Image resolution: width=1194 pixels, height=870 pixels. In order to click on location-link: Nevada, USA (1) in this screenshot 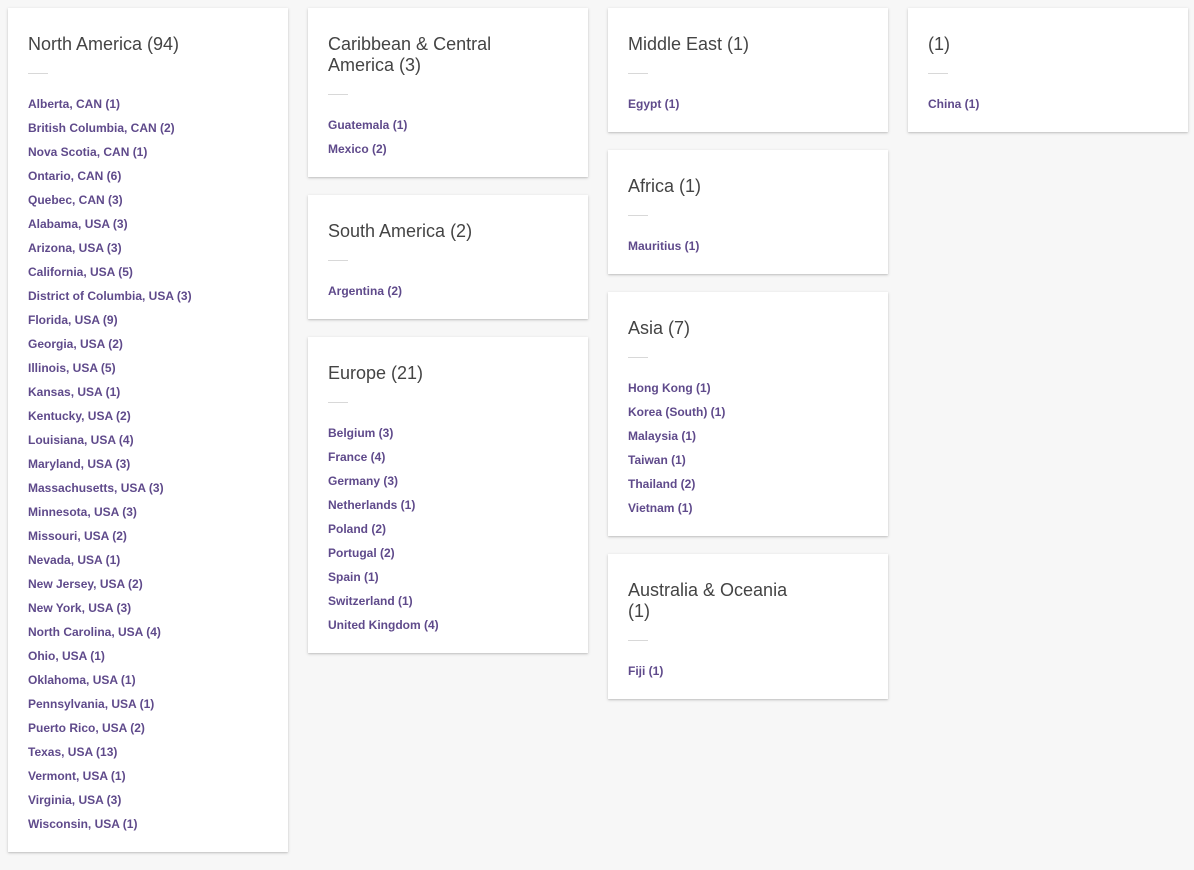, I will do `click(74, 560)`.